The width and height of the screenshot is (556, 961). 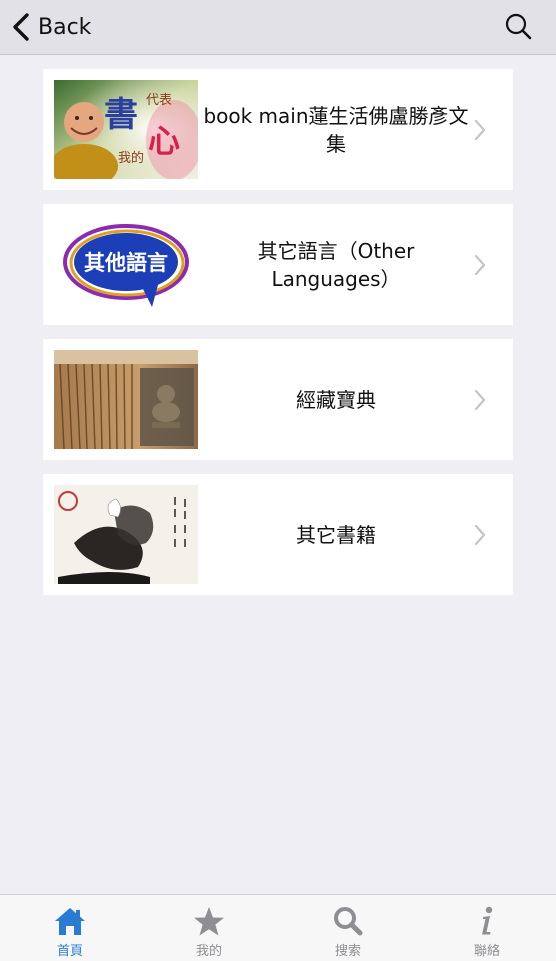 What do you see at coordinates (121, 115) in the screenshot?
I see `thumb-char-book: 書` at bounding box center [121, 115].